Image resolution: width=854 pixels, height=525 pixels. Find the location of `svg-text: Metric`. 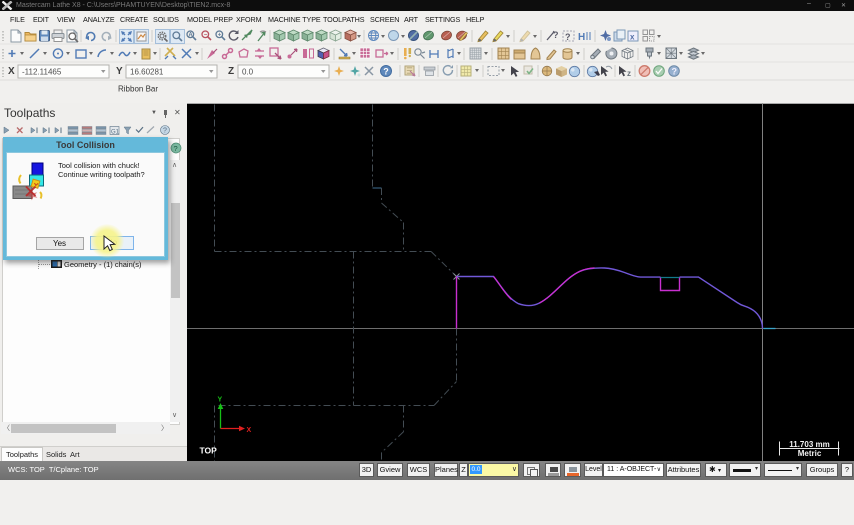

svg-text: Metric is located at coordinates (810, 453).